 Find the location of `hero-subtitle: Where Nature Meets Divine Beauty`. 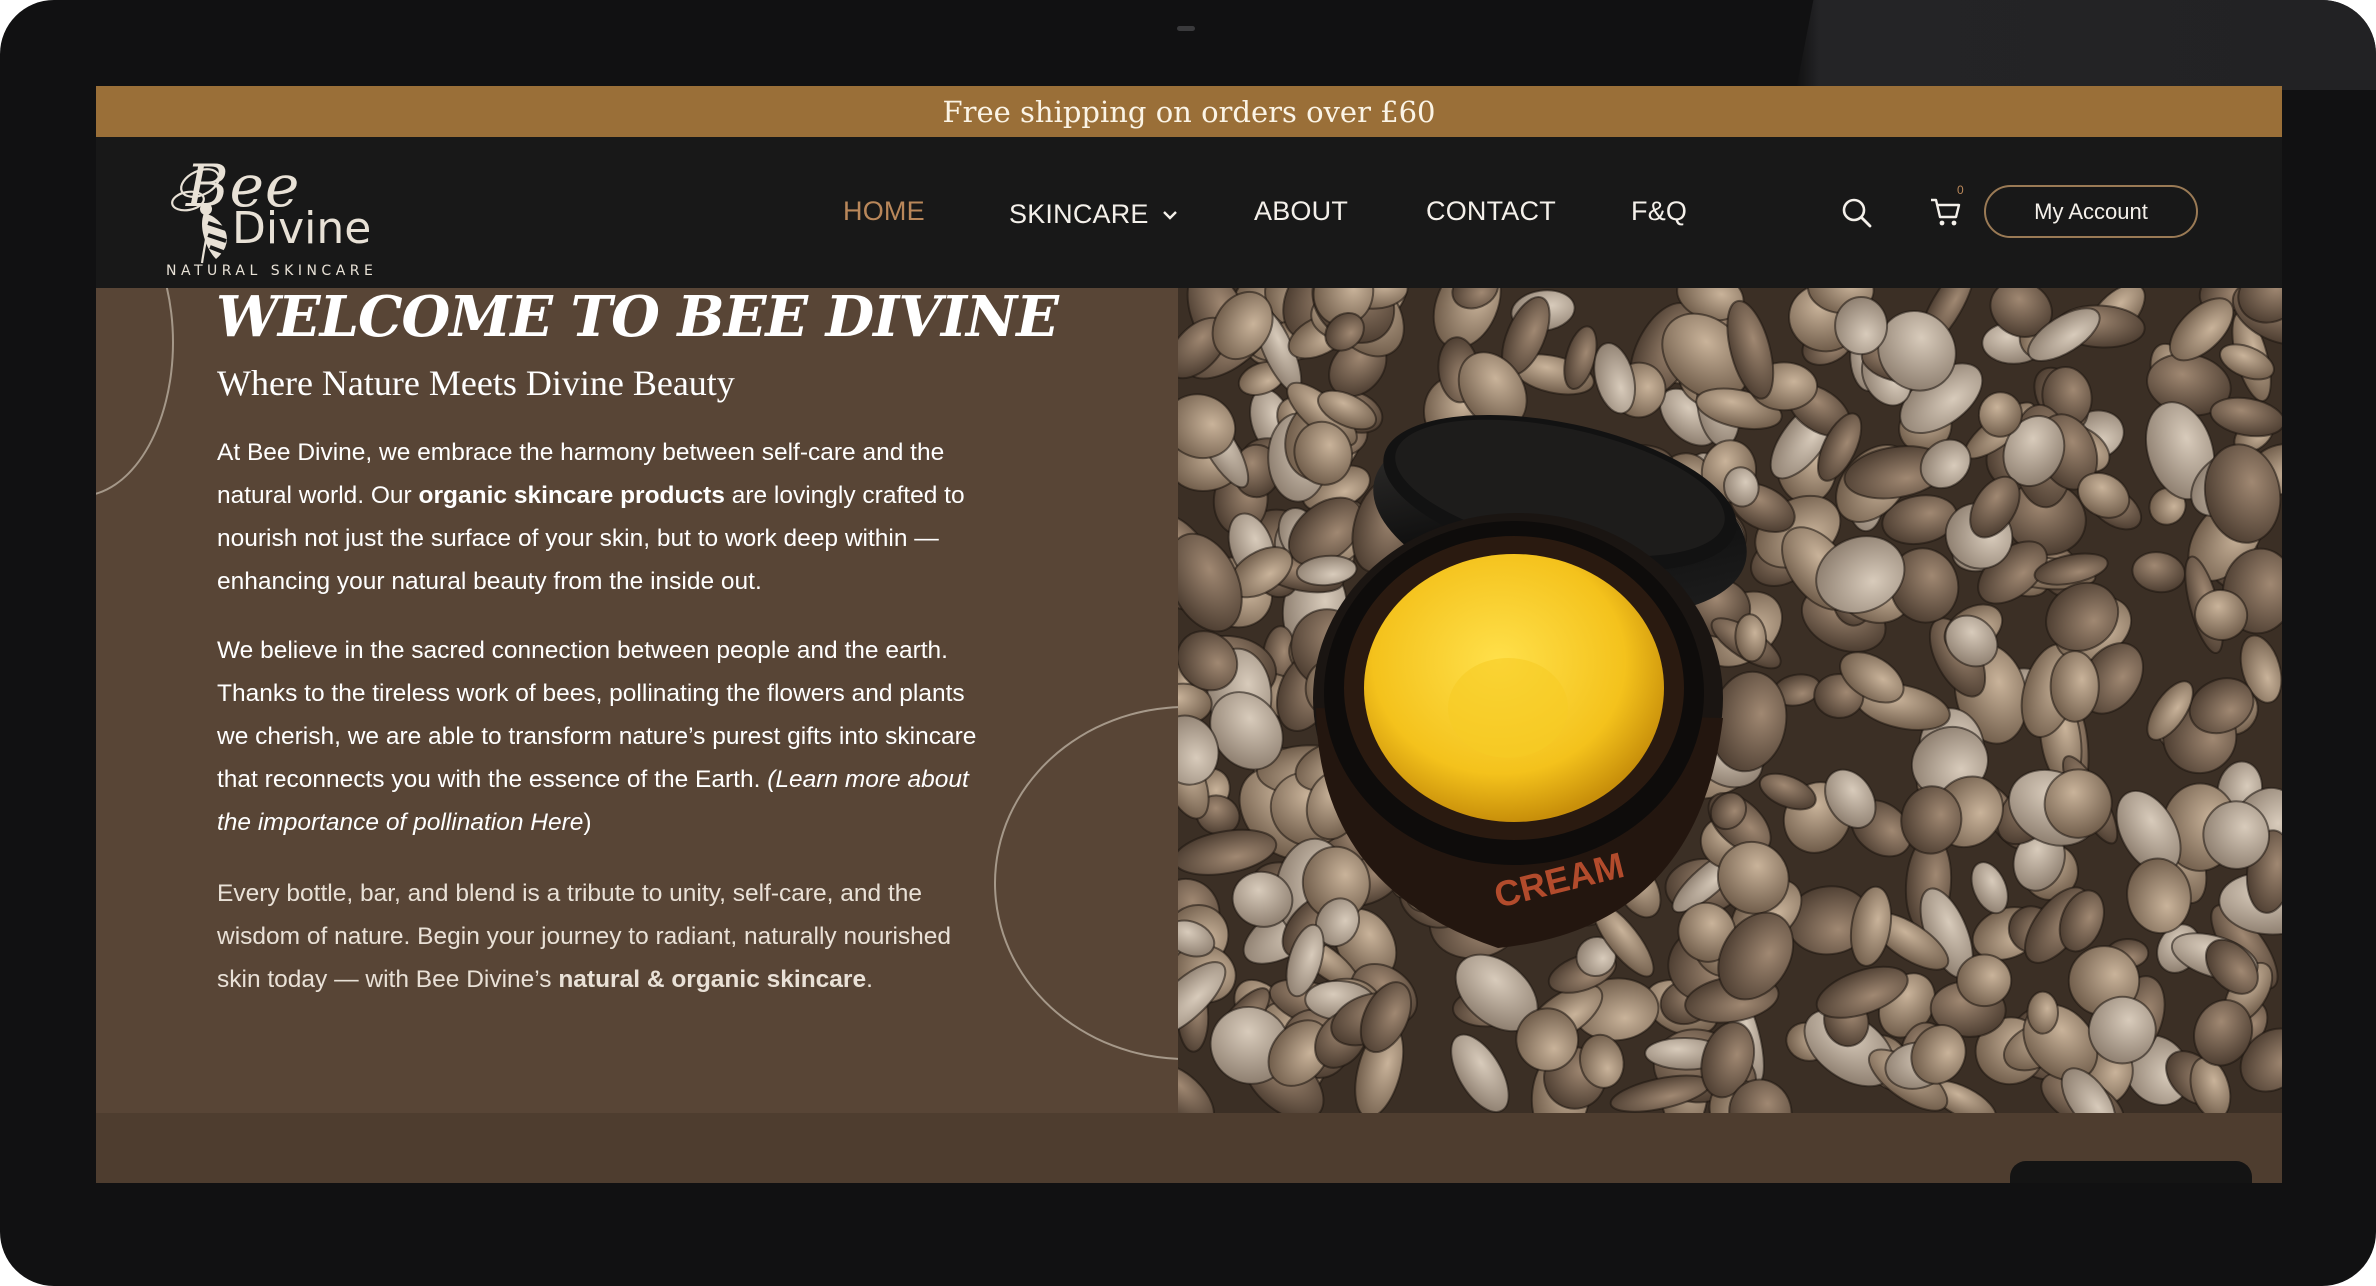

hero-subtitle: Where Nature Meets Divine Beauty is located at coordinates (476, 383).